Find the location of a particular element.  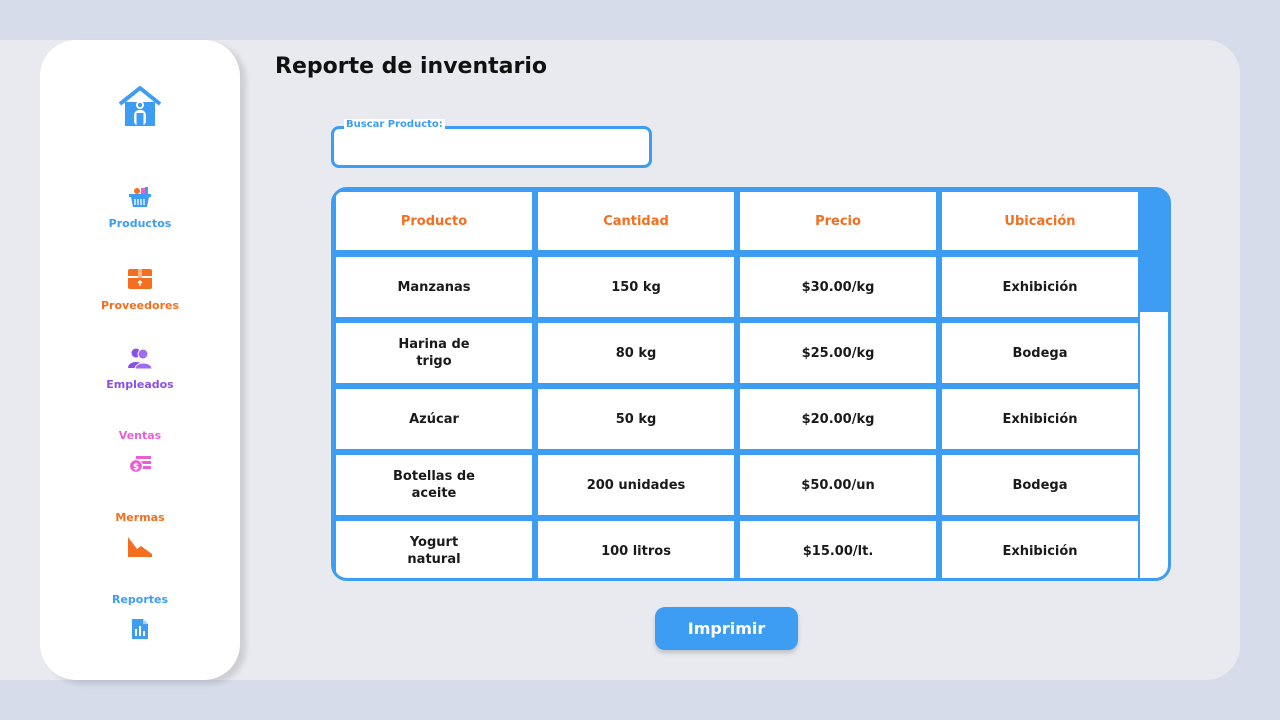

basket-icon is located at coordinates (140, 197).